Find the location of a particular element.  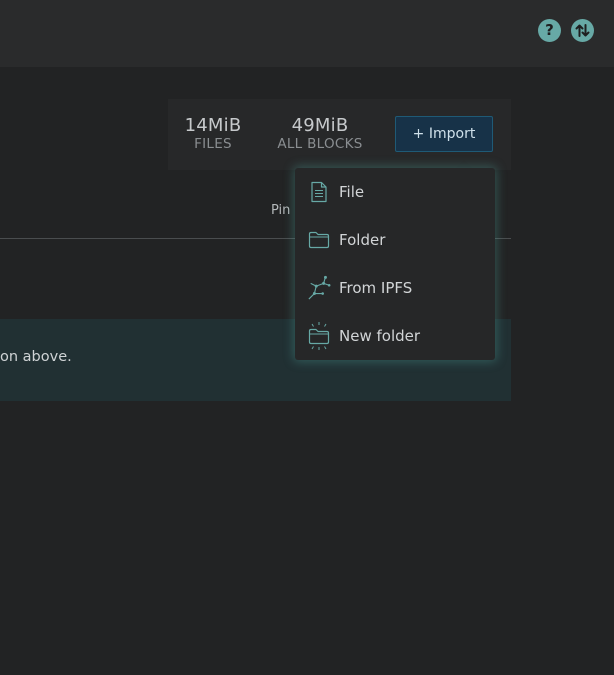

all-blocks-value: 49MiB is located at coordinates (320, 125).